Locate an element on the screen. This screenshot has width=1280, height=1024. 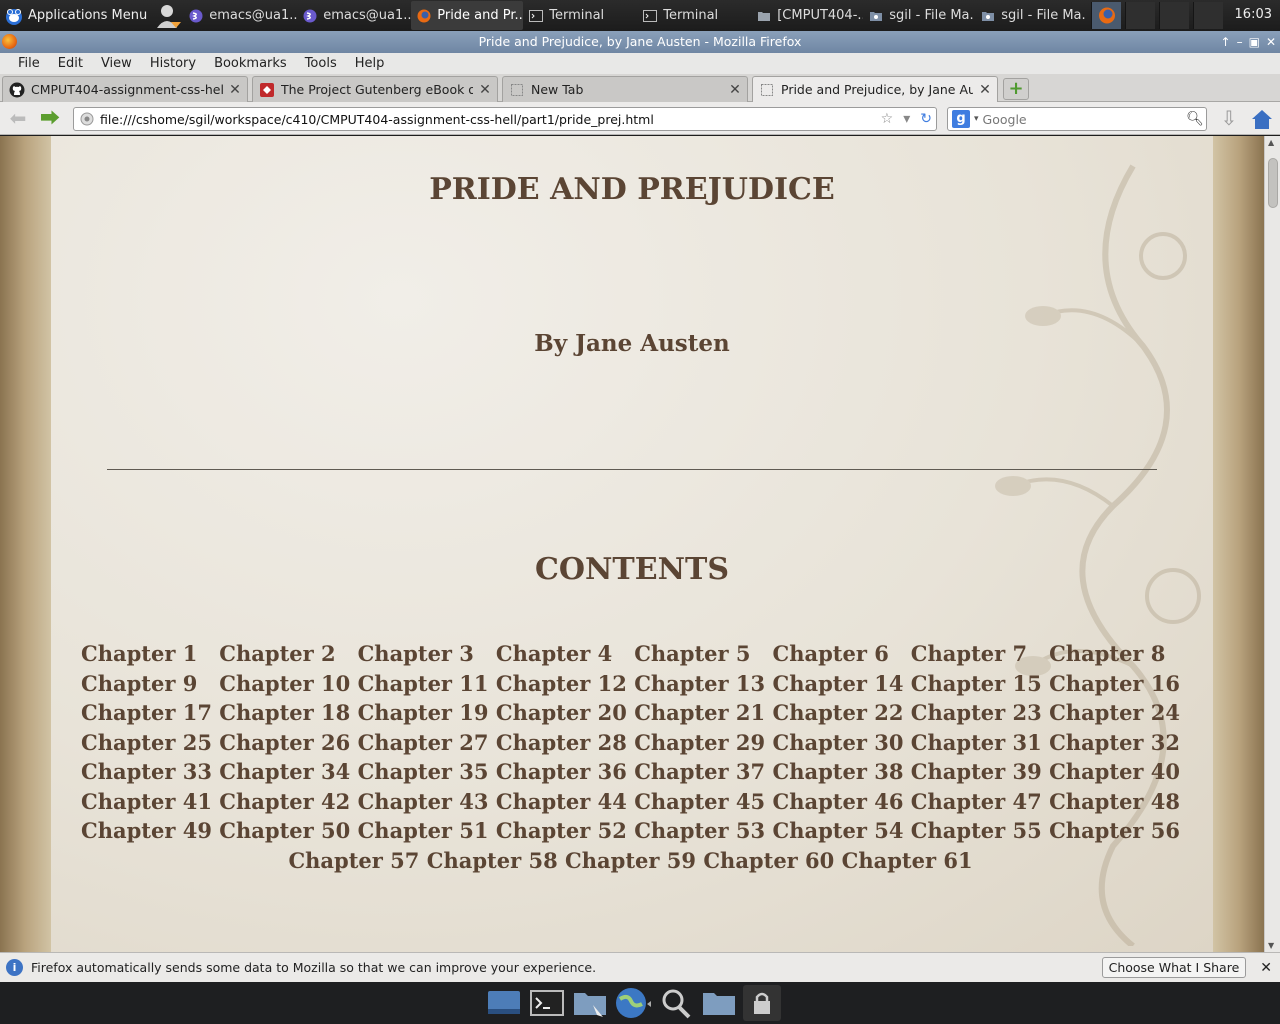
menu-view: View is located at coordinates (116, 63).